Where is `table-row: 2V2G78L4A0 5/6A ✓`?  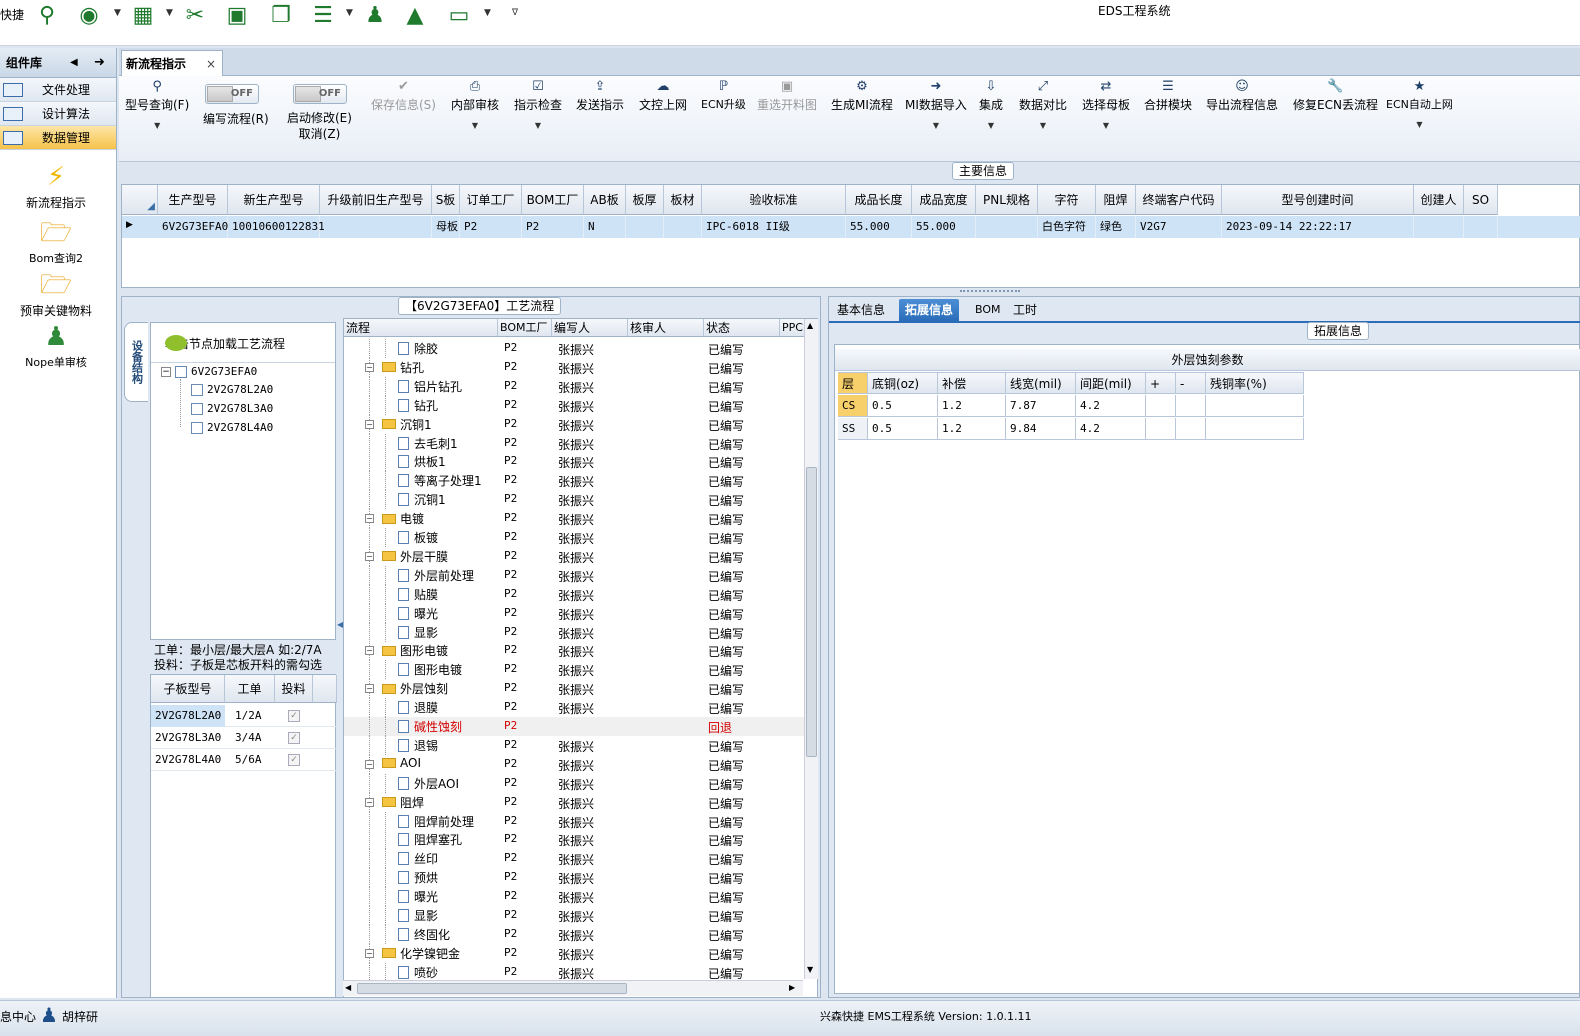 table-row: 2V2G78L4A0 5/6A ✓ is located at coordinates (244, 760).